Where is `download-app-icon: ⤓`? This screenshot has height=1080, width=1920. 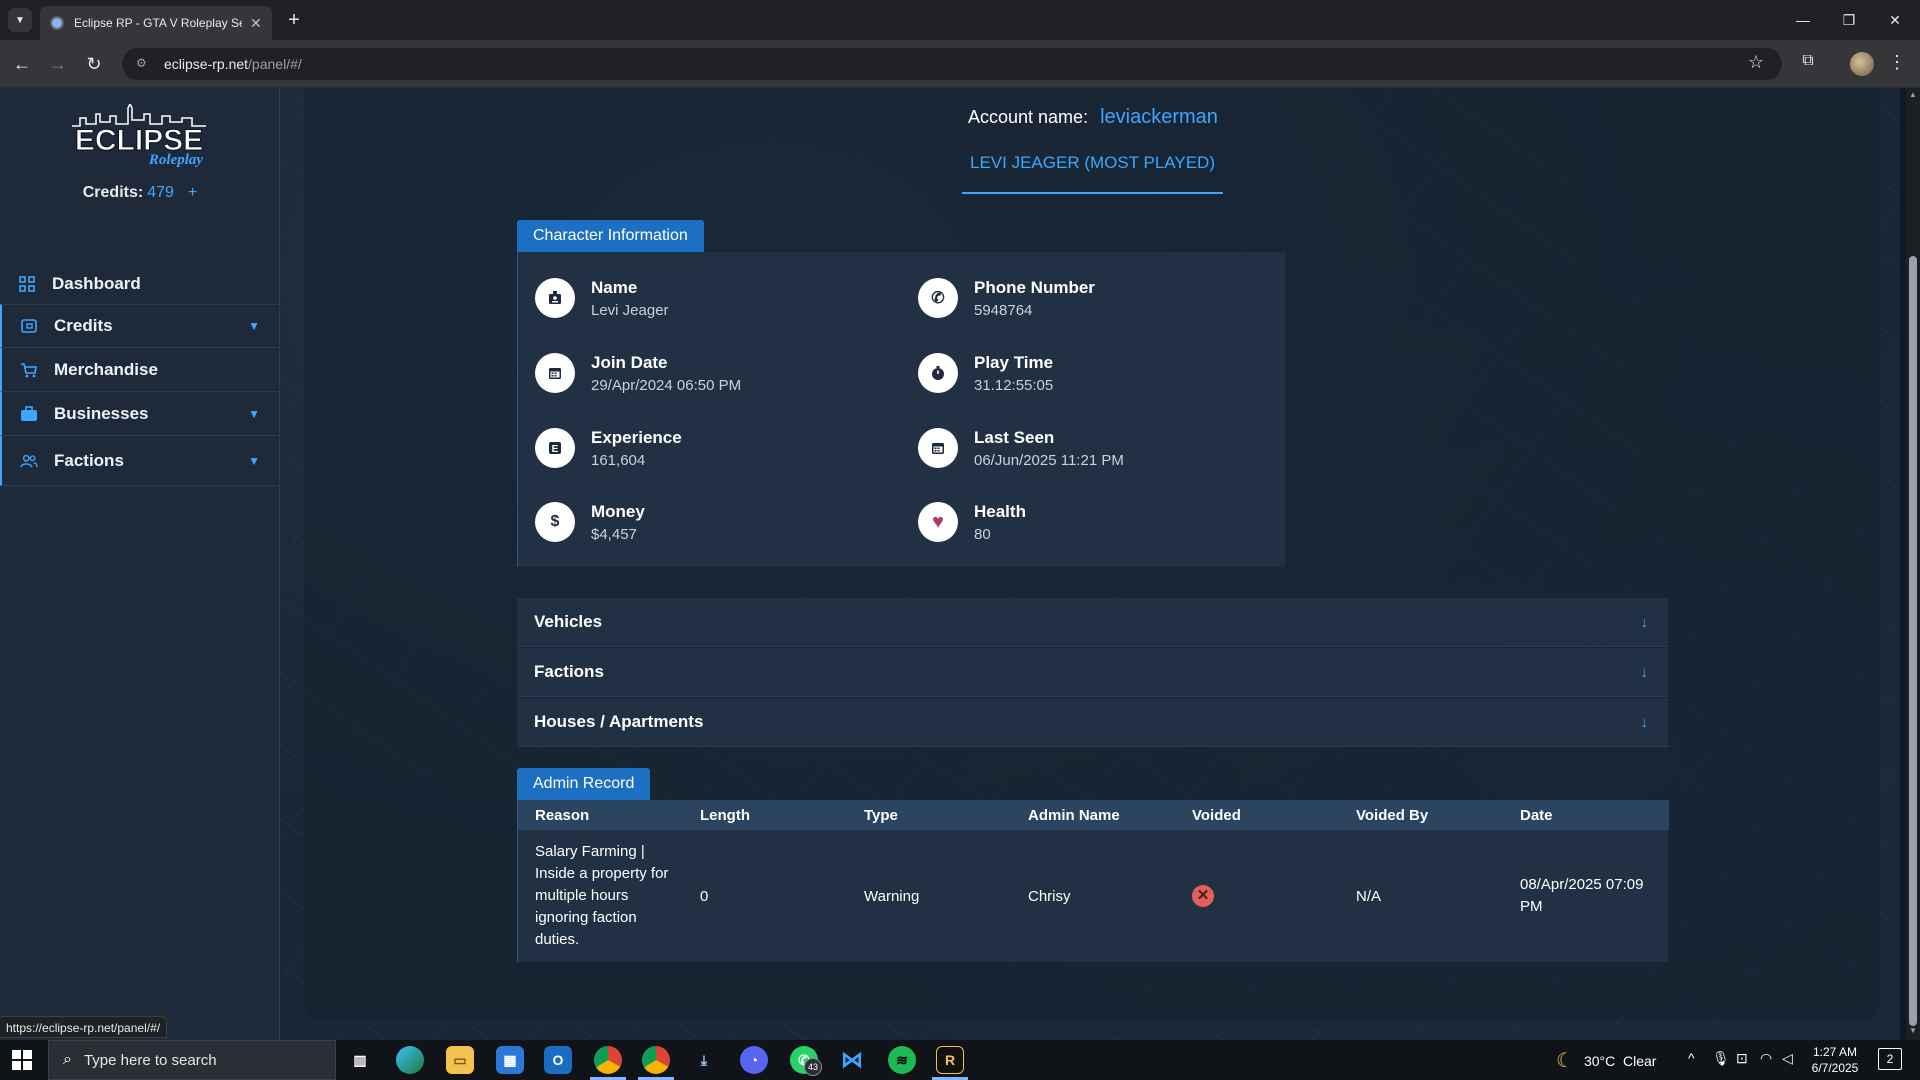
download-app-icon: ⤓ is located at coordinates (704, 1060).